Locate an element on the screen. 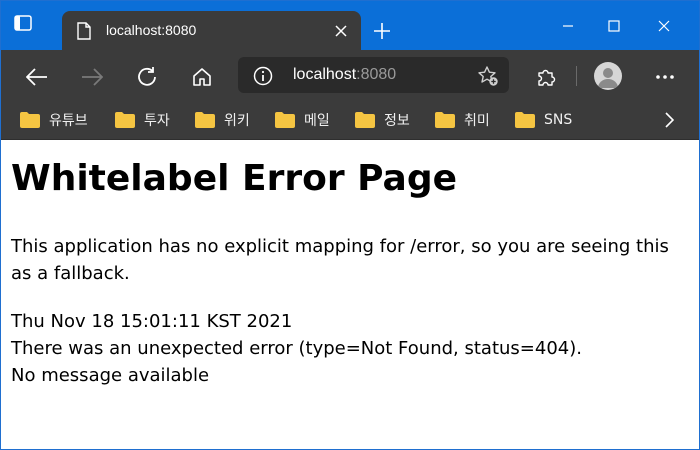 The height and width of the screenshot is (450, 700). favorite-label: 유튜브 is located at coordinates (68, 121).